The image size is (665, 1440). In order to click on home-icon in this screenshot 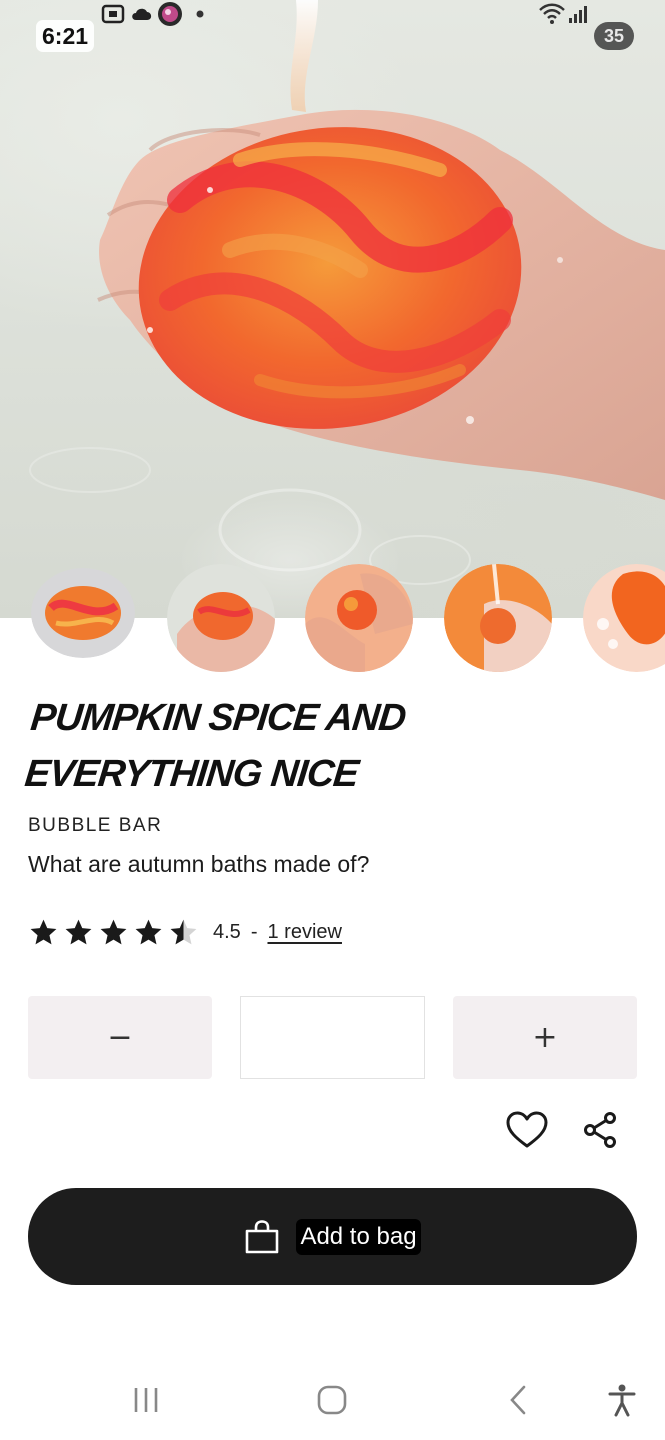, I will do `click(332, 1400)`.